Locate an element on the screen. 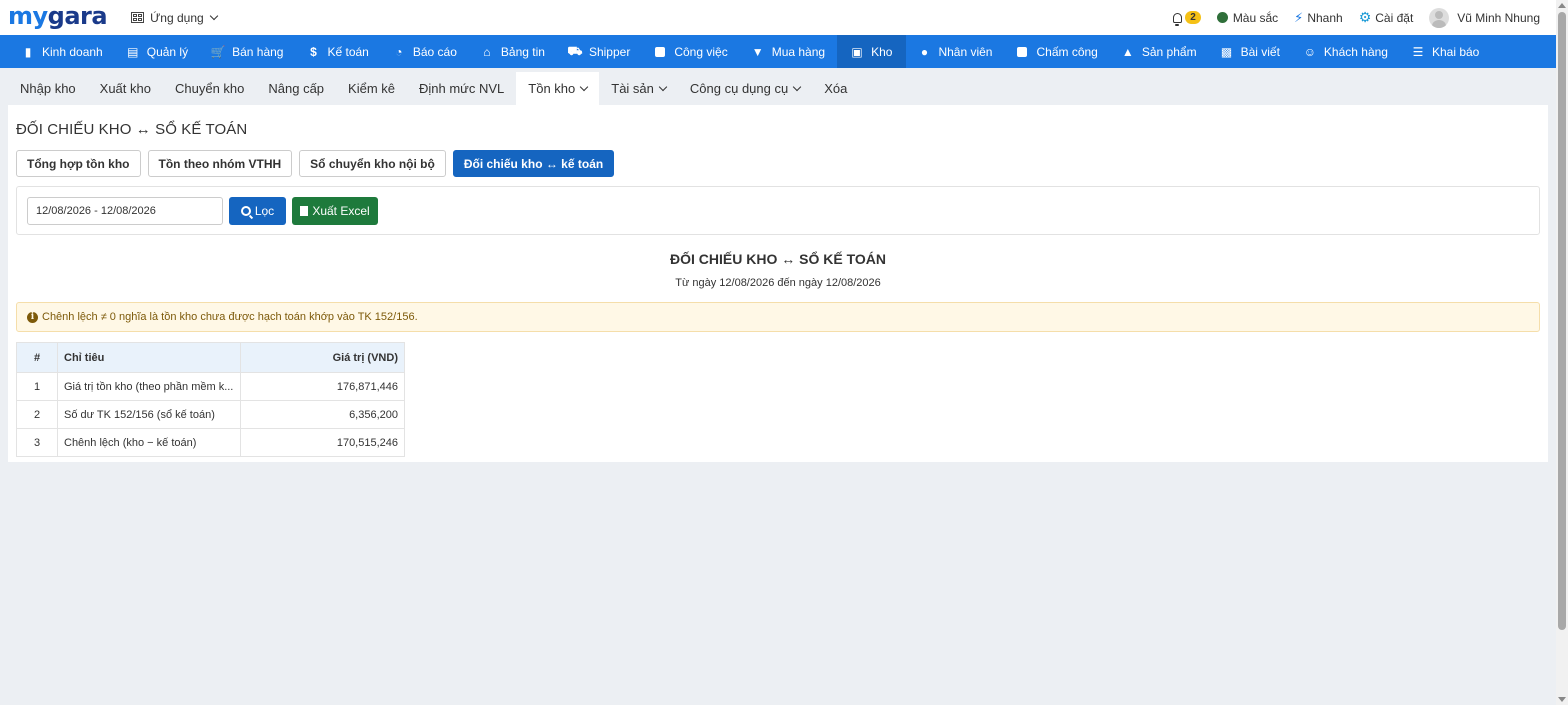 This screenshot has height=705, width=1568. row-name: Chênh lệch (kho − kế toán) is located at coordinates (149, 442).